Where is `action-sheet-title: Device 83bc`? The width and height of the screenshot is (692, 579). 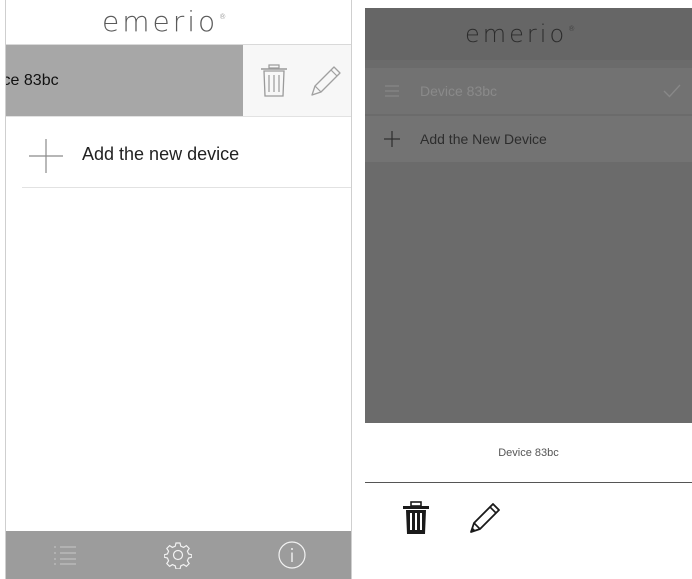
action-sheet-title: Device 83bc is located at coordinates (528, 452).